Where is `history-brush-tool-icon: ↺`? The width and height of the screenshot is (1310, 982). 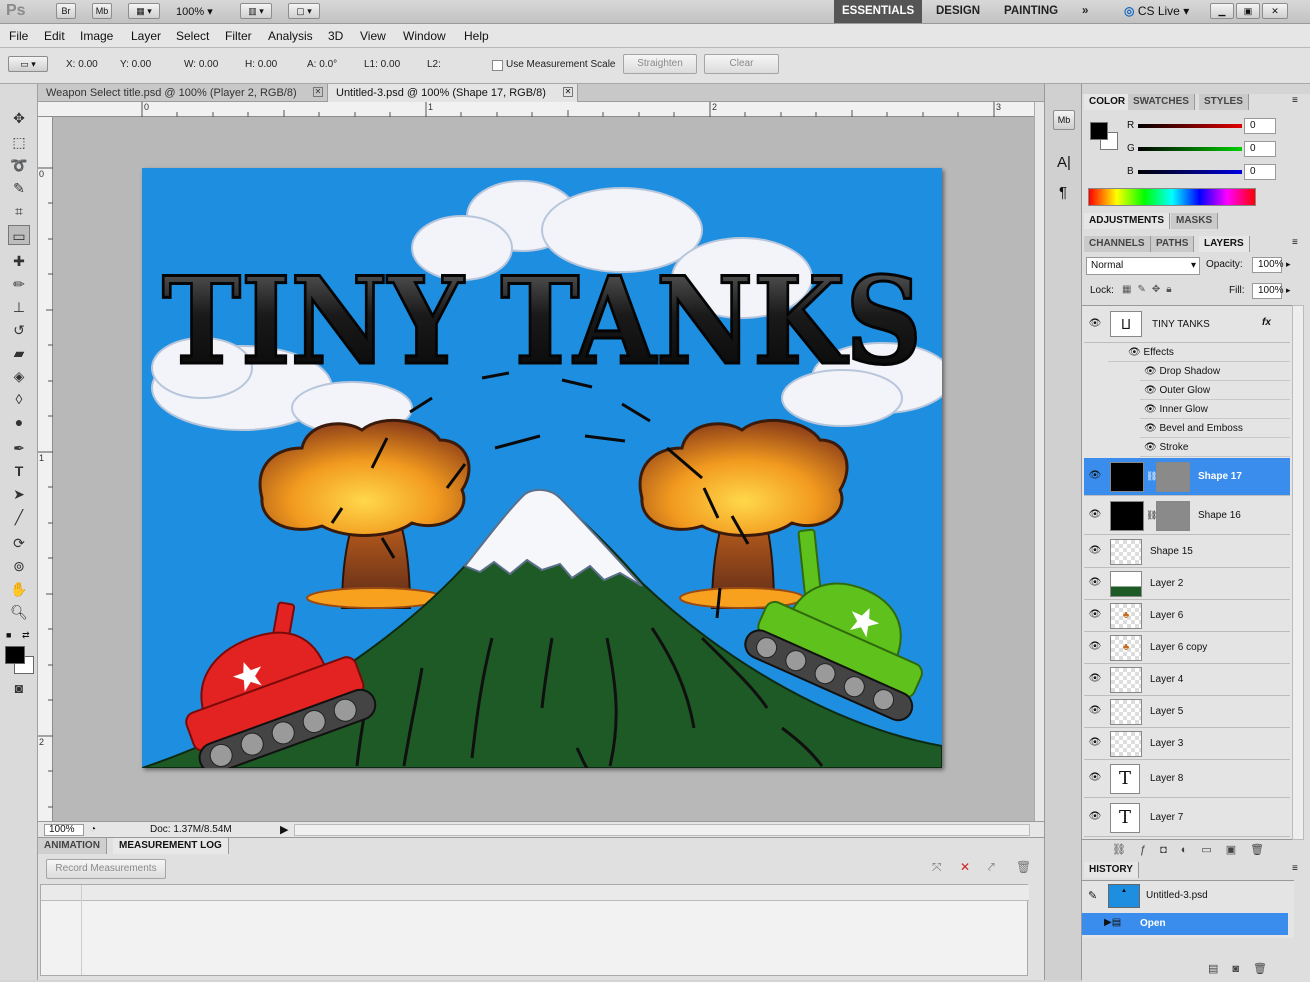 history-brush-tool-icon: ↺ is located at coordinates (19, 330).